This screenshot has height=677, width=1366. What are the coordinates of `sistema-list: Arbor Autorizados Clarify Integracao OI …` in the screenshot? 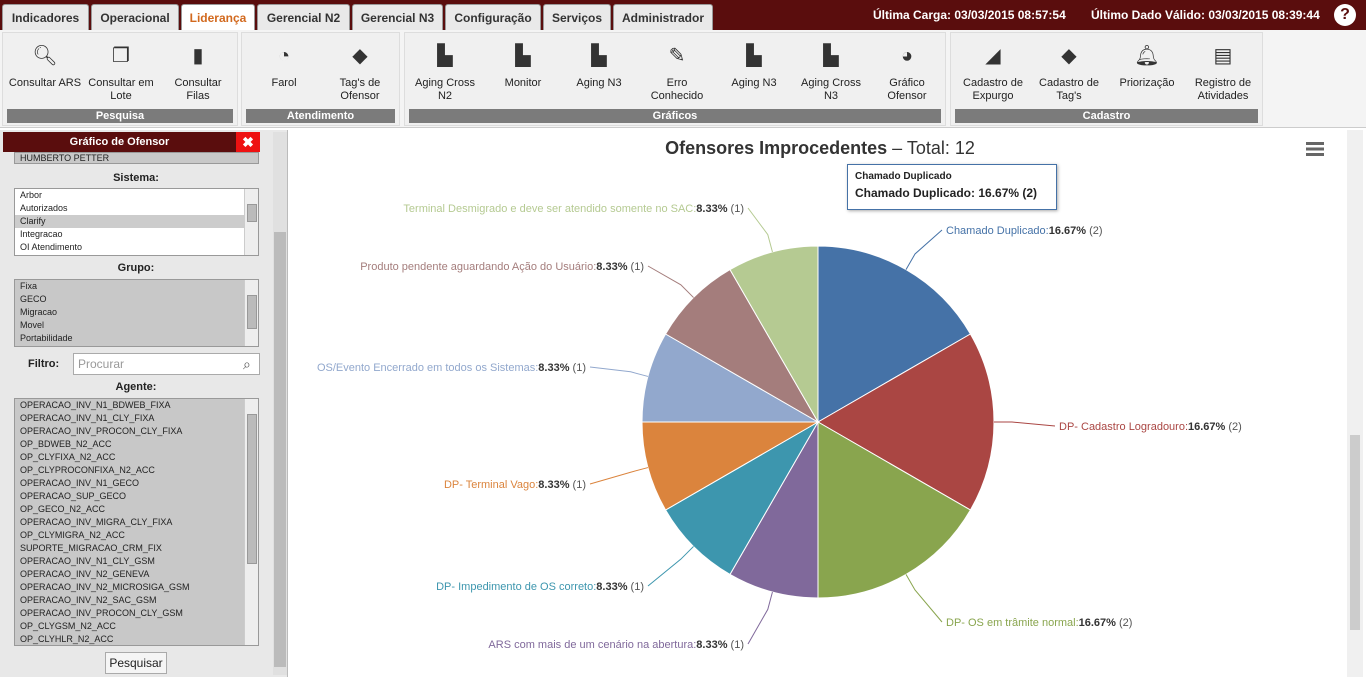 It's located at (136, 222).